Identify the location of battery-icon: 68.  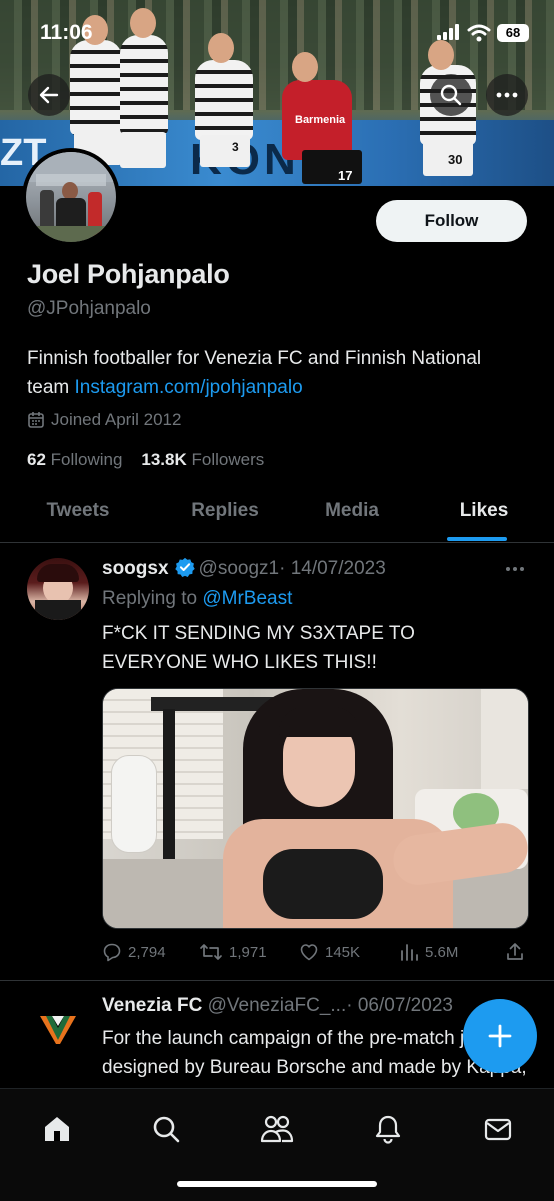
(513, 33).